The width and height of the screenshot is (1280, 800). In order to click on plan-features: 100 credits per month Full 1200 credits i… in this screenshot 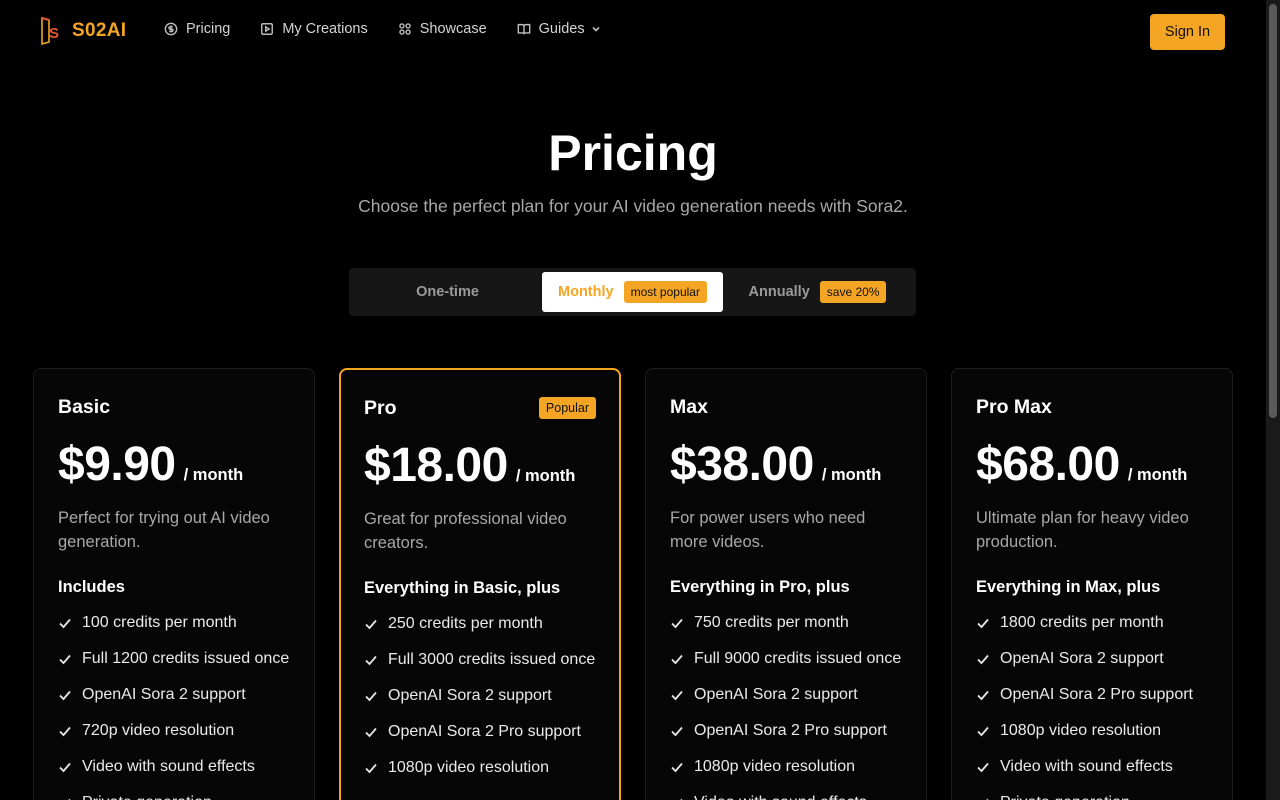, I will do `click(174, 705)`.